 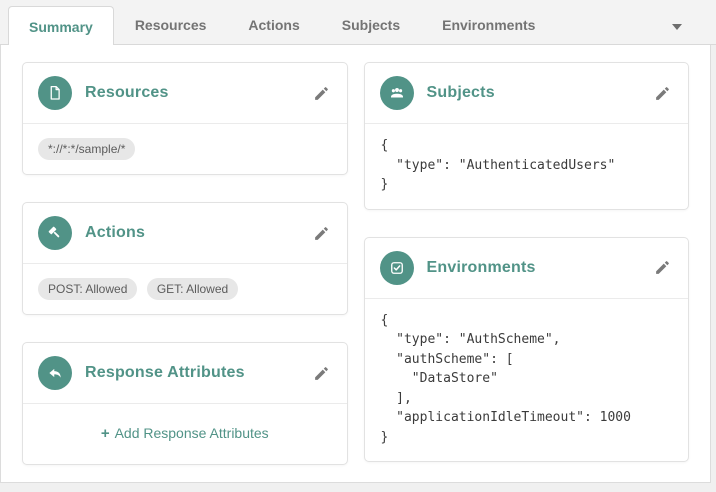 I want to click on plus-icon: +, so click(x=105, y=433).